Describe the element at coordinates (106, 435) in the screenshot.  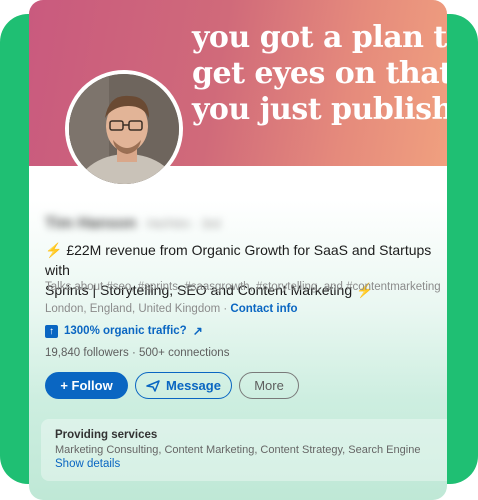
I see `services-title: Providing services` at that location.